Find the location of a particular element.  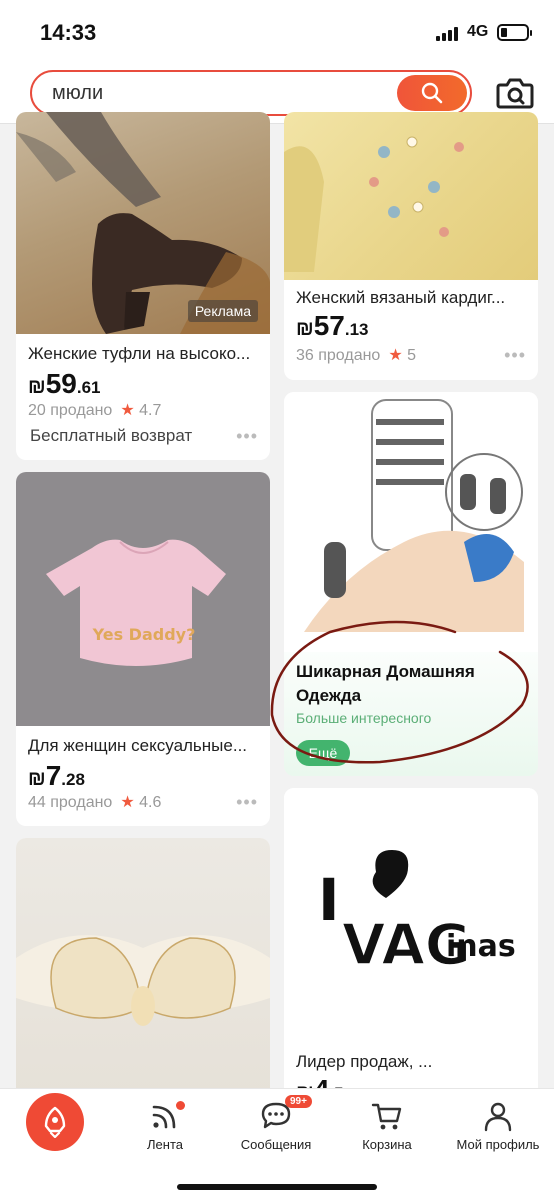

notification-dot is located at coordinates (180, 1105).